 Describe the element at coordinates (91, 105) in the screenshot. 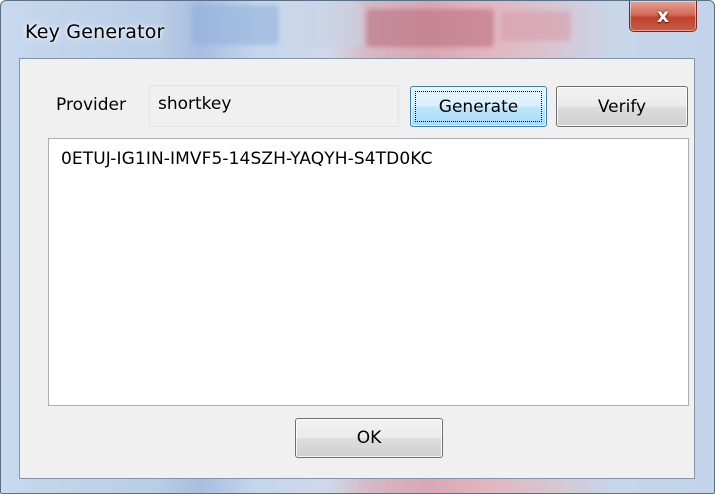

I see `provider-label: Provider` at that location.